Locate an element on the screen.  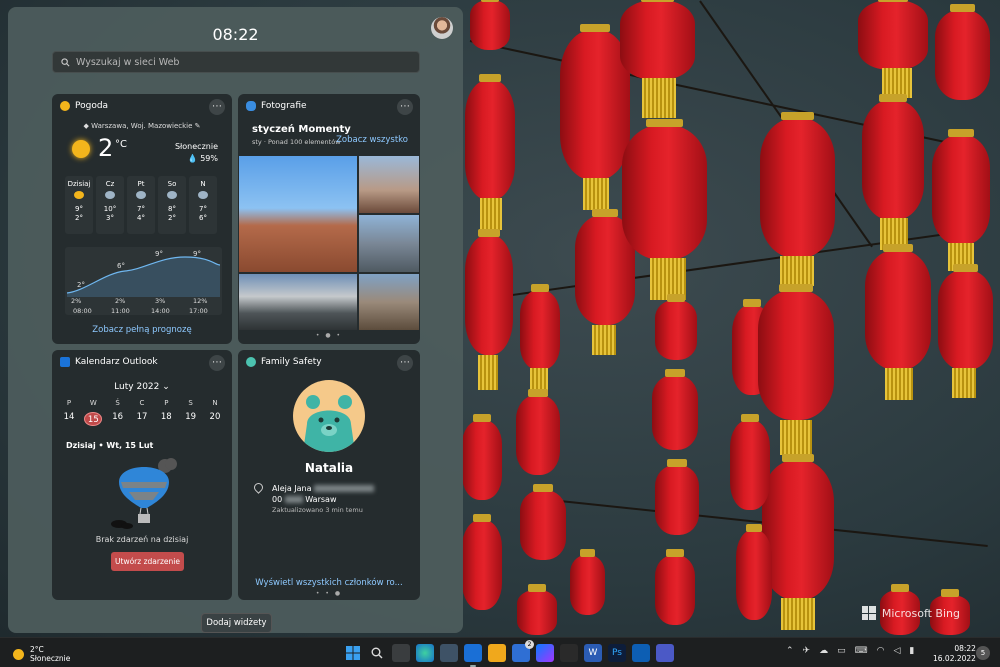
taskbar-weather: 2°C Słonecznie is located at coordinates (41, 654).